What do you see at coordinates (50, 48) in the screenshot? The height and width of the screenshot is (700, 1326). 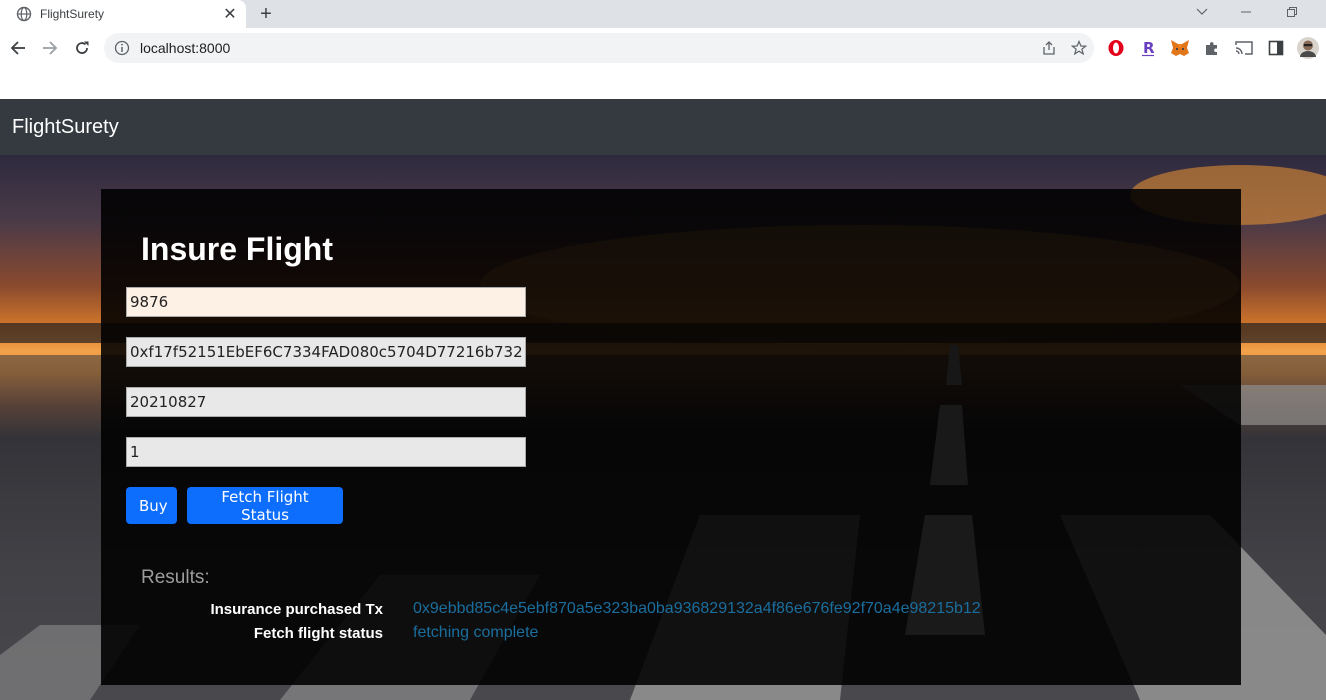 I see `forward-icon` at bounding box center [50, 48].